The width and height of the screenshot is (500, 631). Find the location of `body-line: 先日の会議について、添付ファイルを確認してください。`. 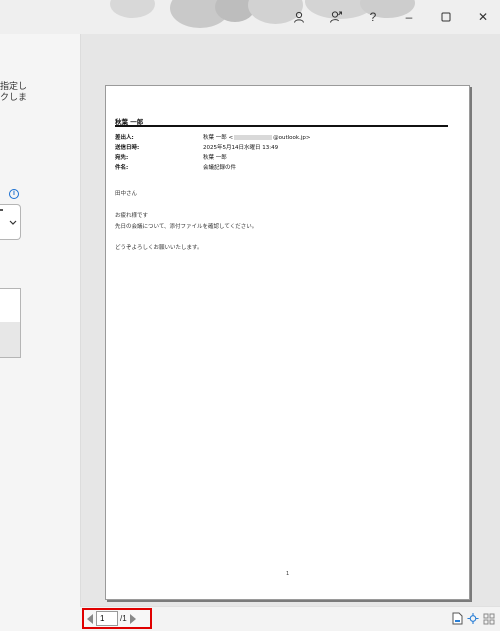

body-line: 先日の会議について、添付ファイルを確認してください。 is located at coordinates (186, 227).